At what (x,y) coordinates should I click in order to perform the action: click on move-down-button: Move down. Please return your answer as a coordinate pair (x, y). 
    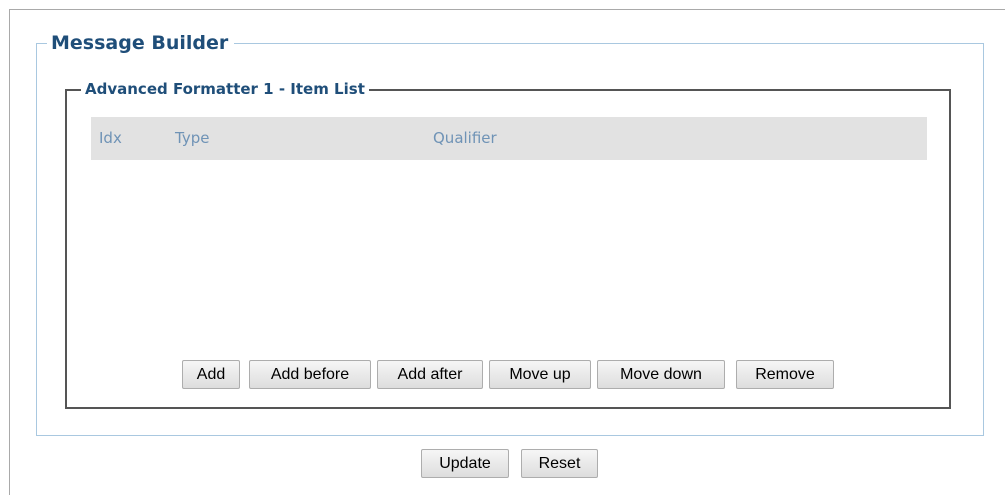
    Looking at the image, I should click on (661, 374).